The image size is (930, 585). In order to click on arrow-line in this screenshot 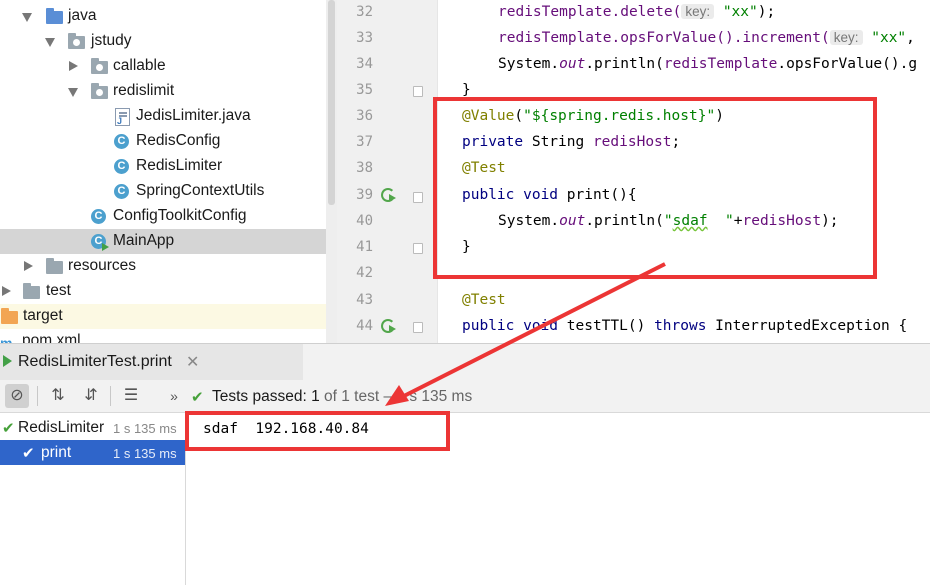, I will do `click(532, 331)`.